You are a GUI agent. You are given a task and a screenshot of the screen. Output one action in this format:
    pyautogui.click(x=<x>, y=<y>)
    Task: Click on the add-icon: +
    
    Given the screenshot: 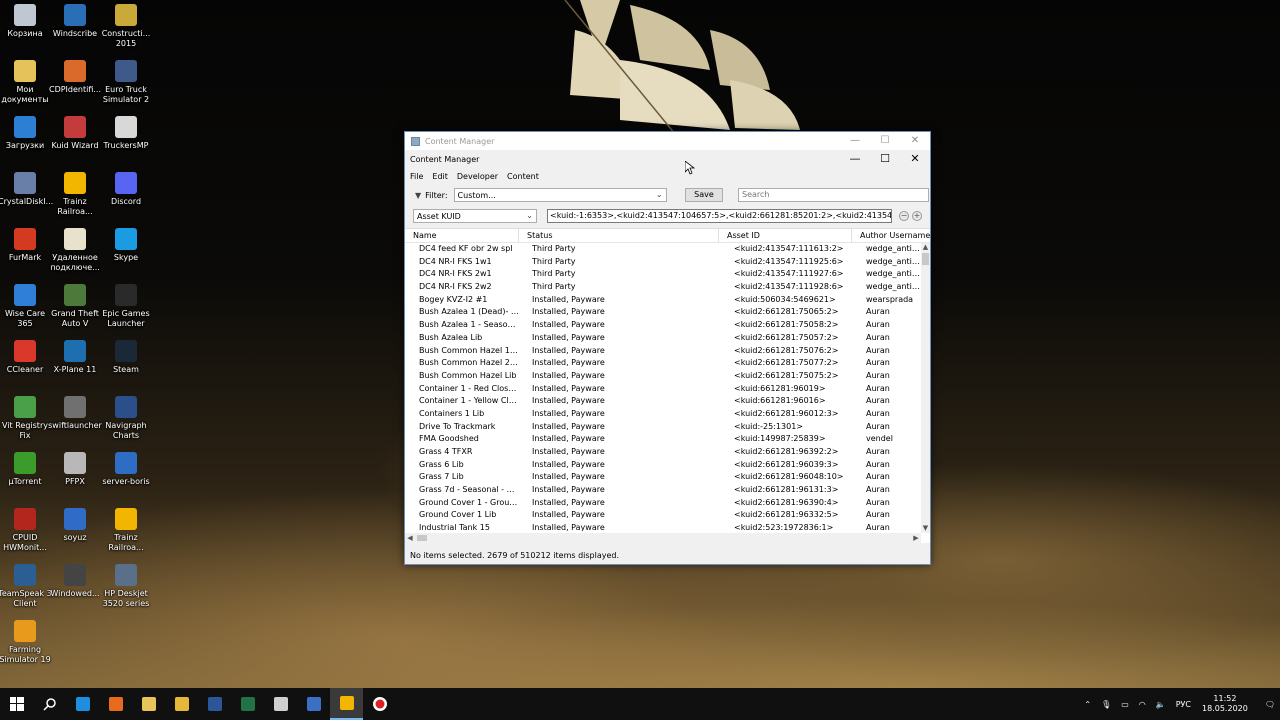 What is the action you would take?
    pyautogui.click(x=917, y=216)
    